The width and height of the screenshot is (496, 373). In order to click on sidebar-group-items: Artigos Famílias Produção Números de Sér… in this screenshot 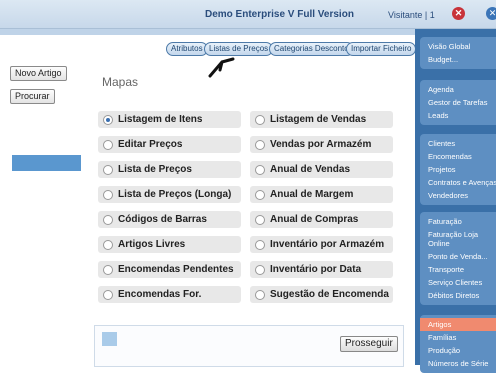, I will do `click(458, 344)`.